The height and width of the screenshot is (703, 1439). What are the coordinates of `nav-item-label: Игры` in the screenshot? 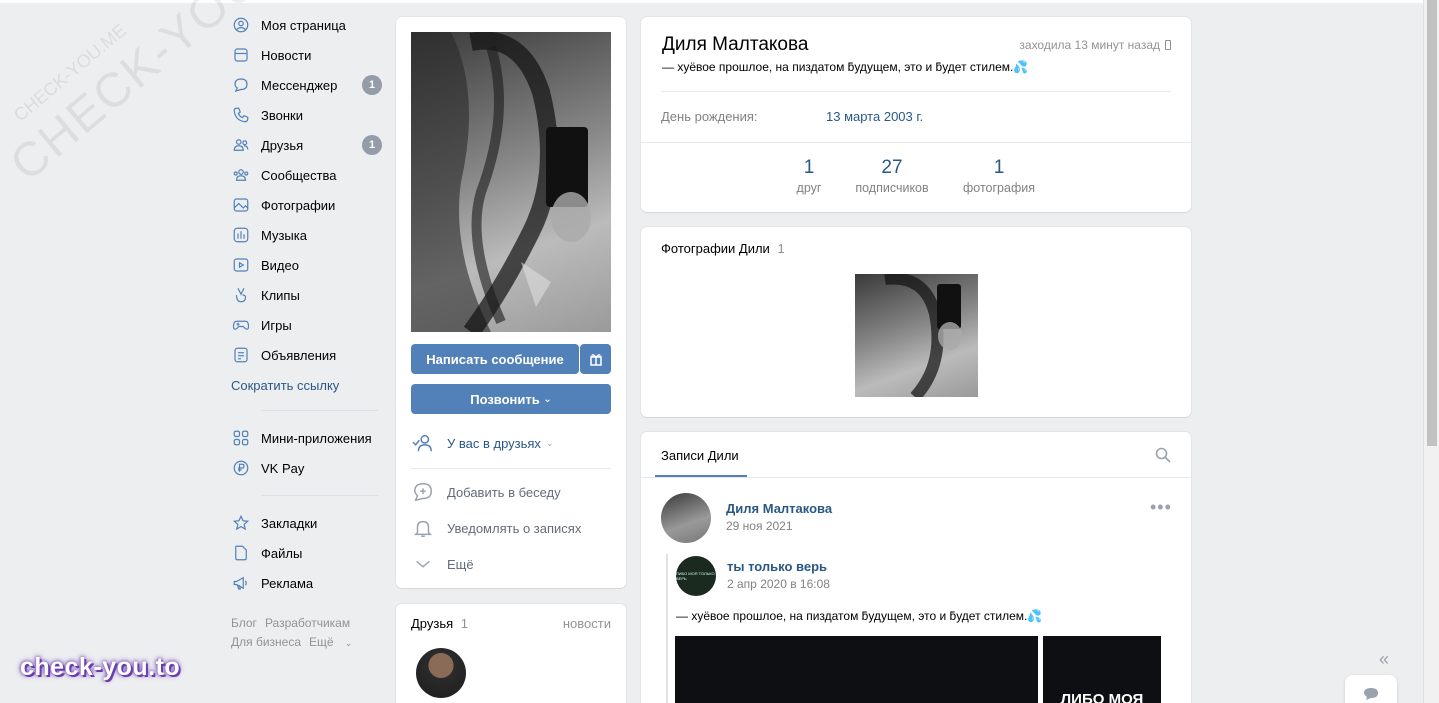 It's located at (276, 325).